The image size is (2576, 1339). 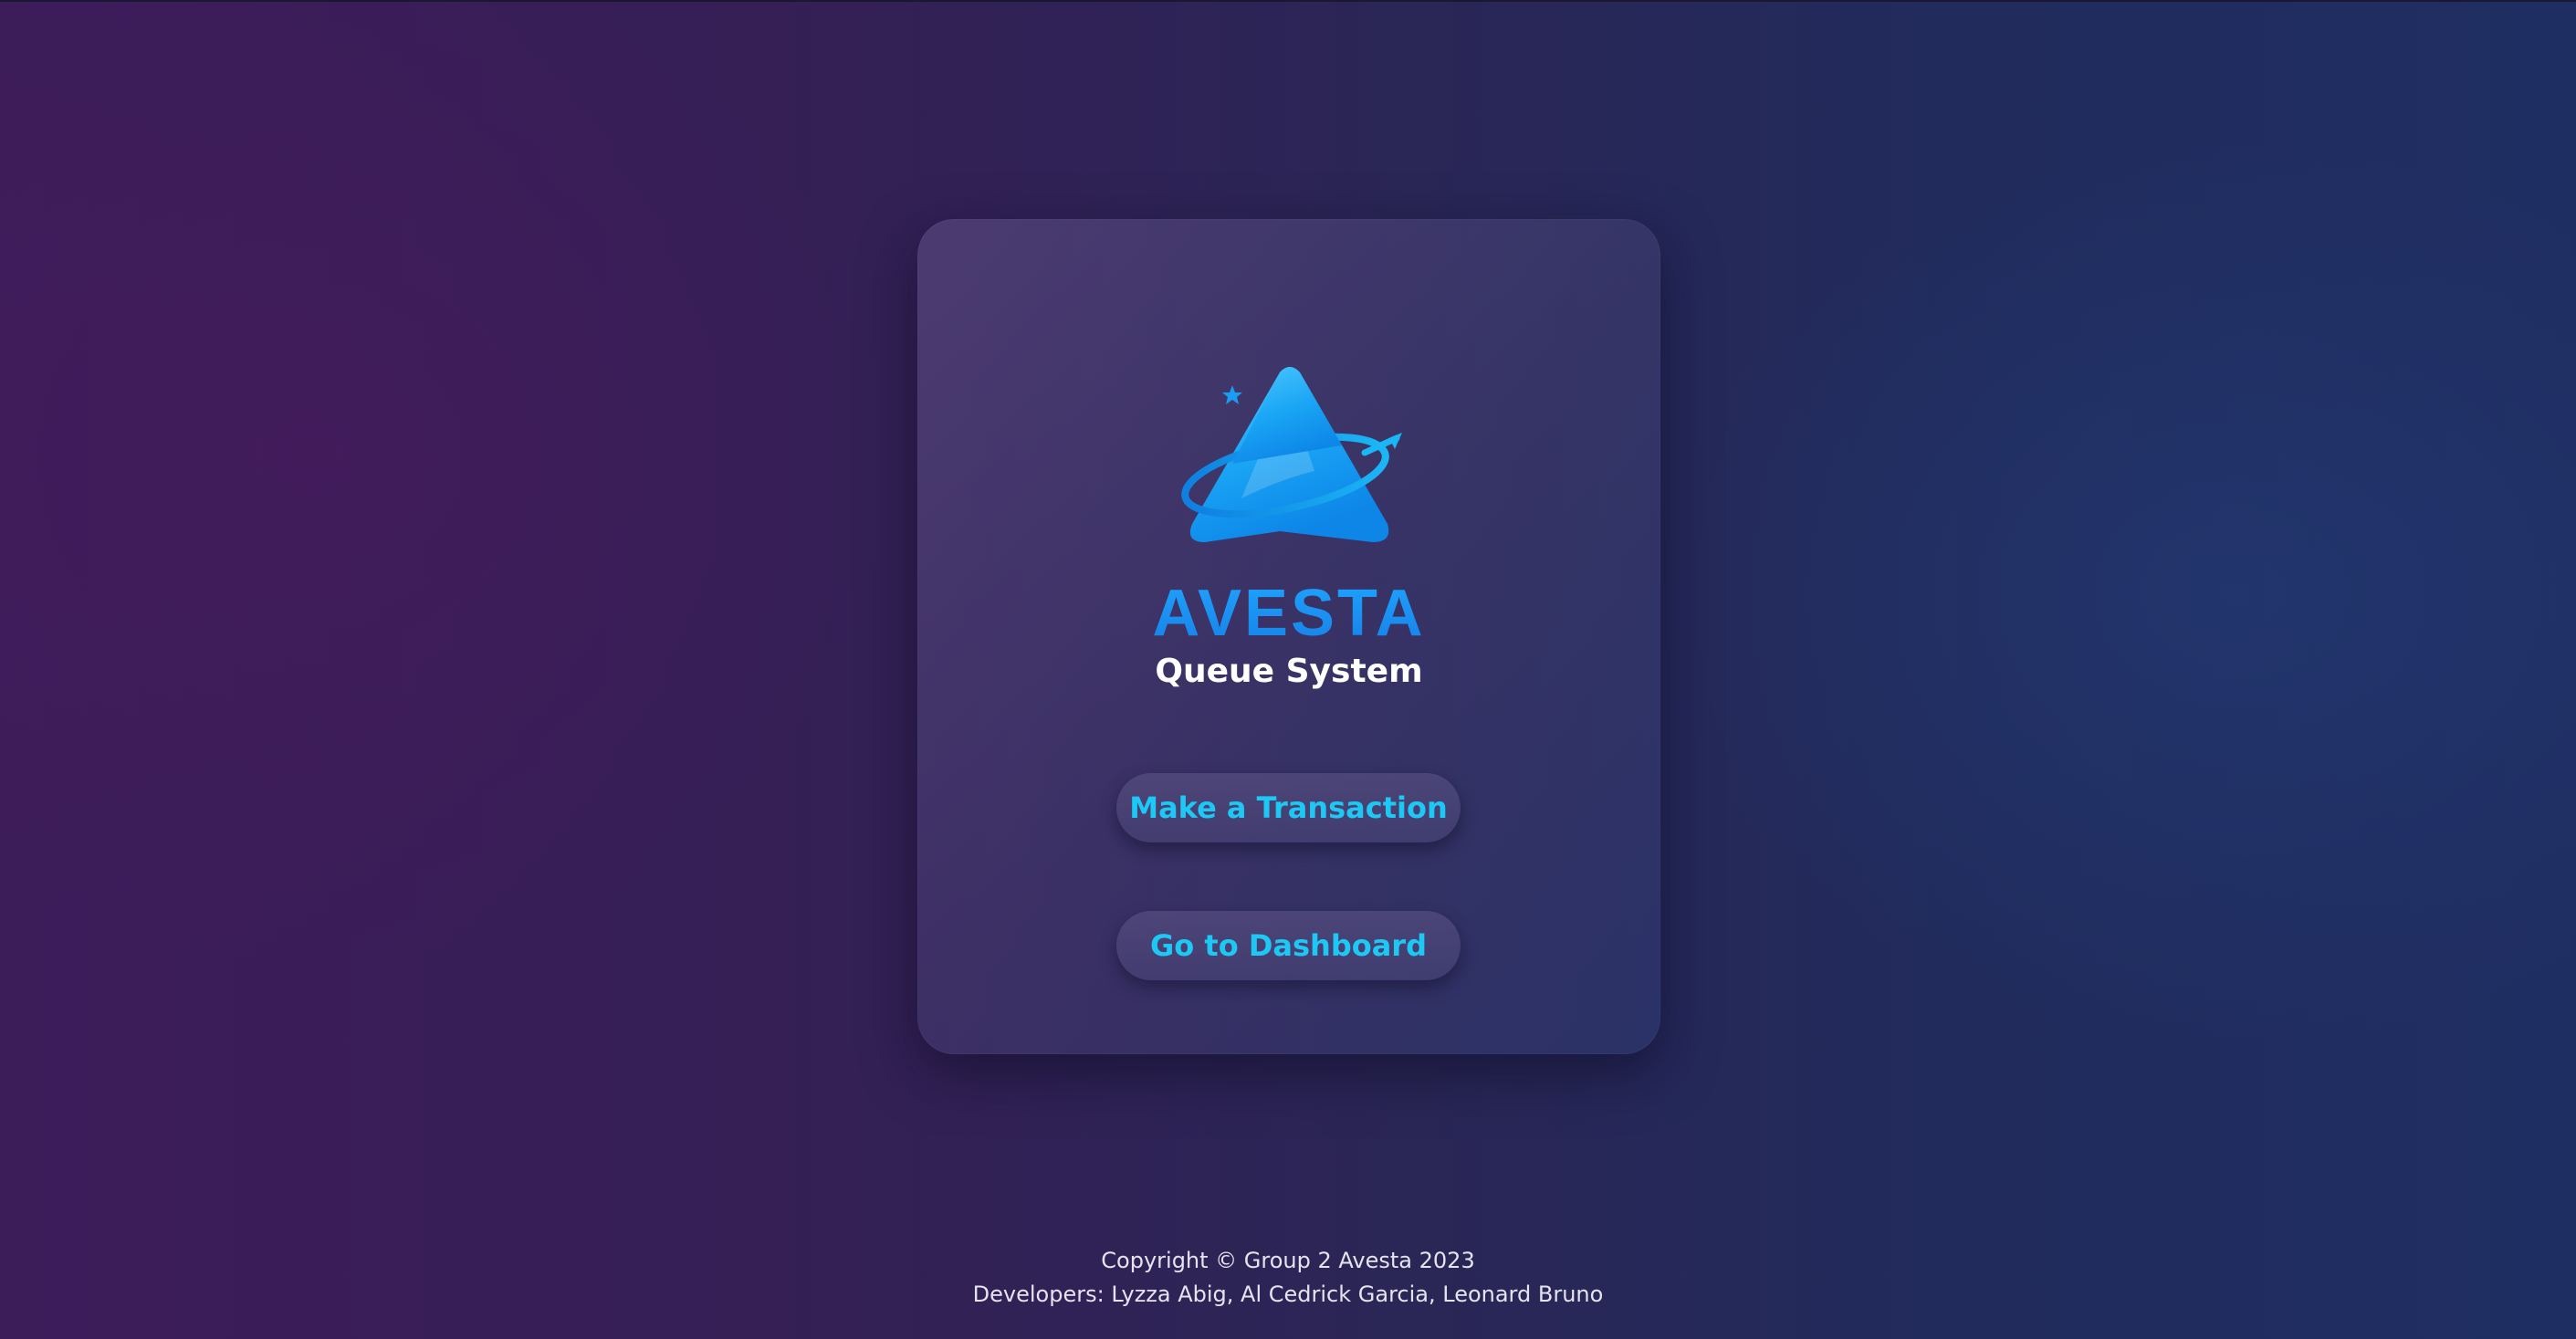 What do you see at coordinates (1288, 1260) in the screenshot?
I see `footer-copyright: Copyright © Group 2 Avesta 2023` at bounding box center [1288, 1260].